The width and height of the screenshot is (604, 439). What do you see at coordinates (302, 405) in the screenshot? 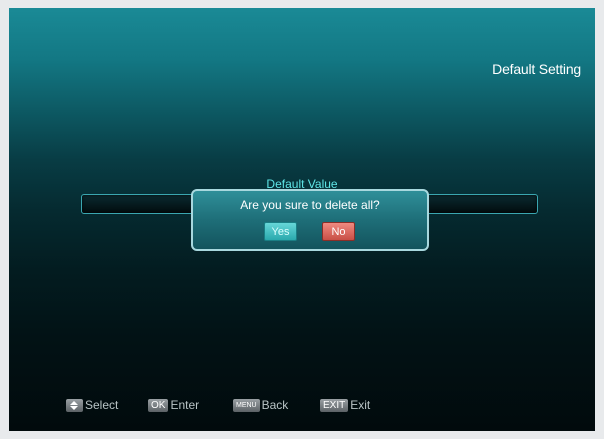
I see `footer-hints: Select OK Enter MENU Back EXIT Exit` at bounding box center [302, 405].